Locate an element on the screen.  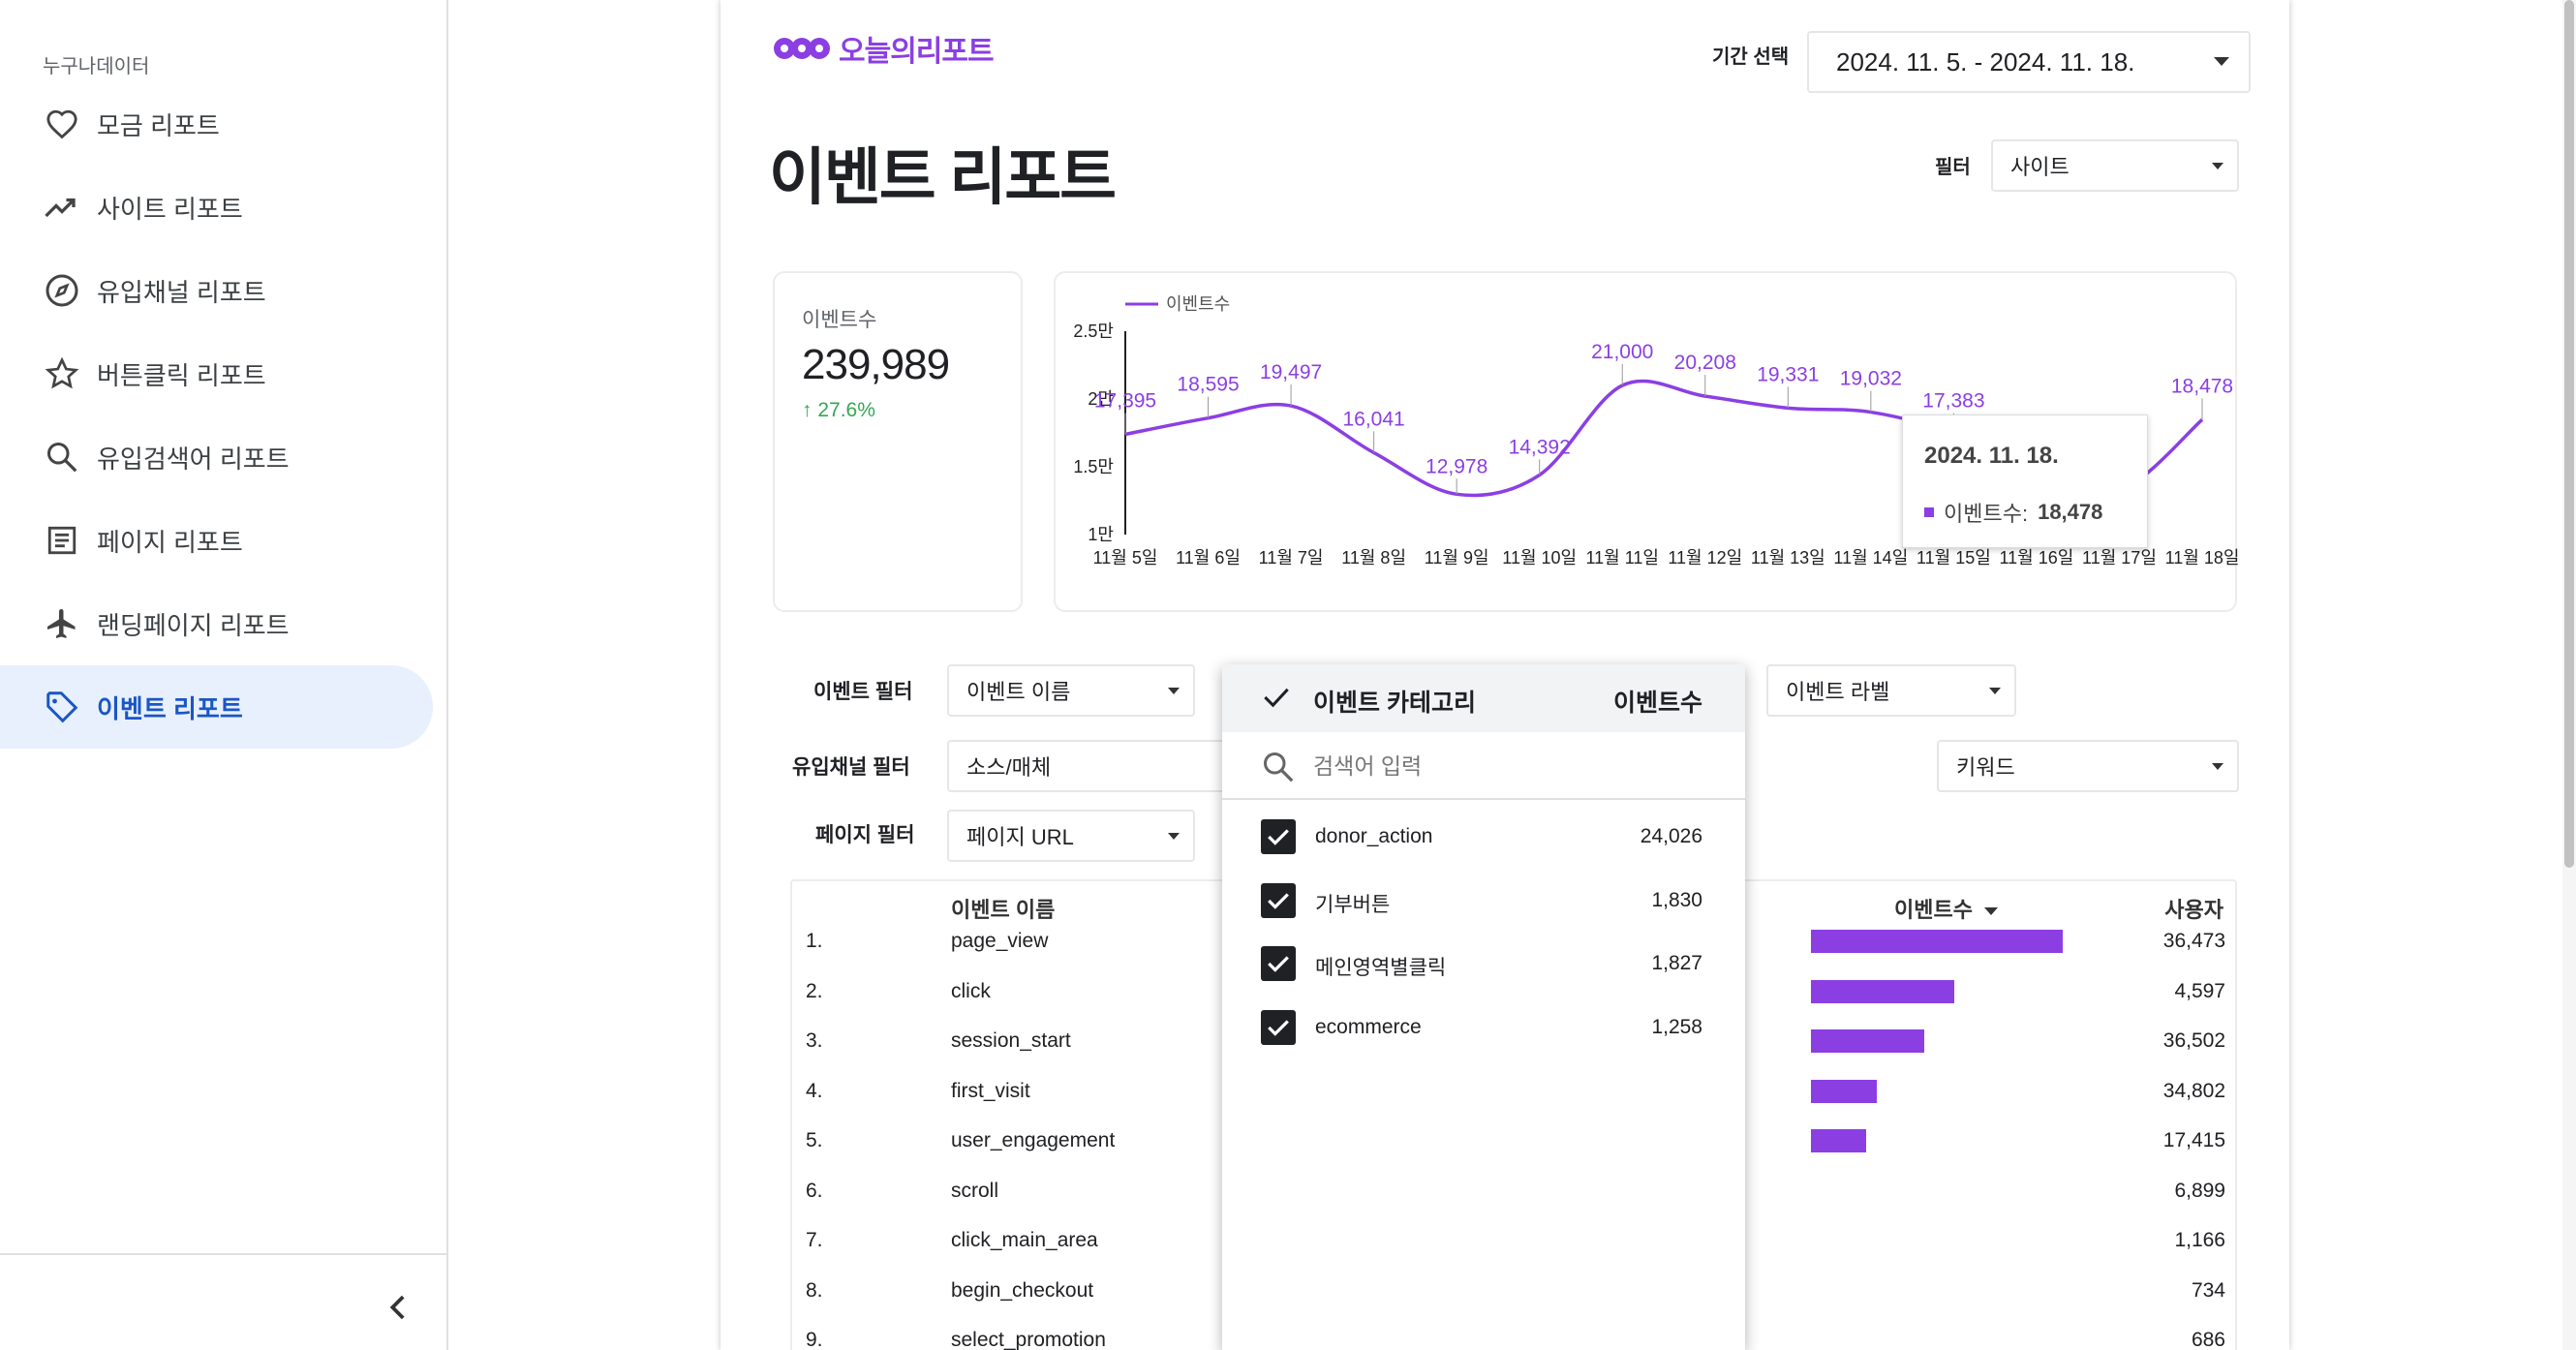
dropdown-item-label: 메인영역별클릭 is located at coordinates (1381, 968).